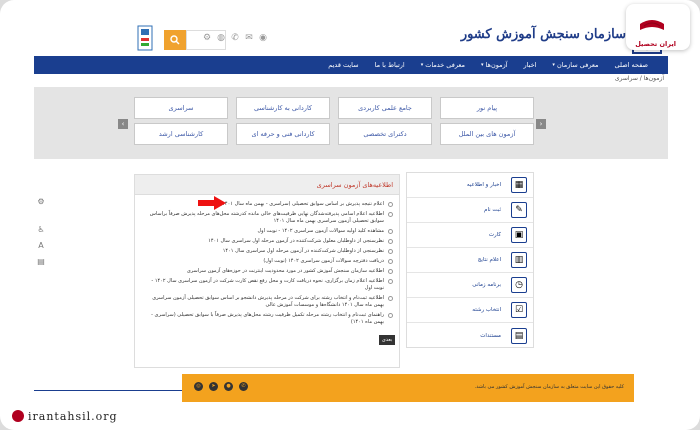  I want to click on menu-item-card: ▣ کارت, so click(470, 235).